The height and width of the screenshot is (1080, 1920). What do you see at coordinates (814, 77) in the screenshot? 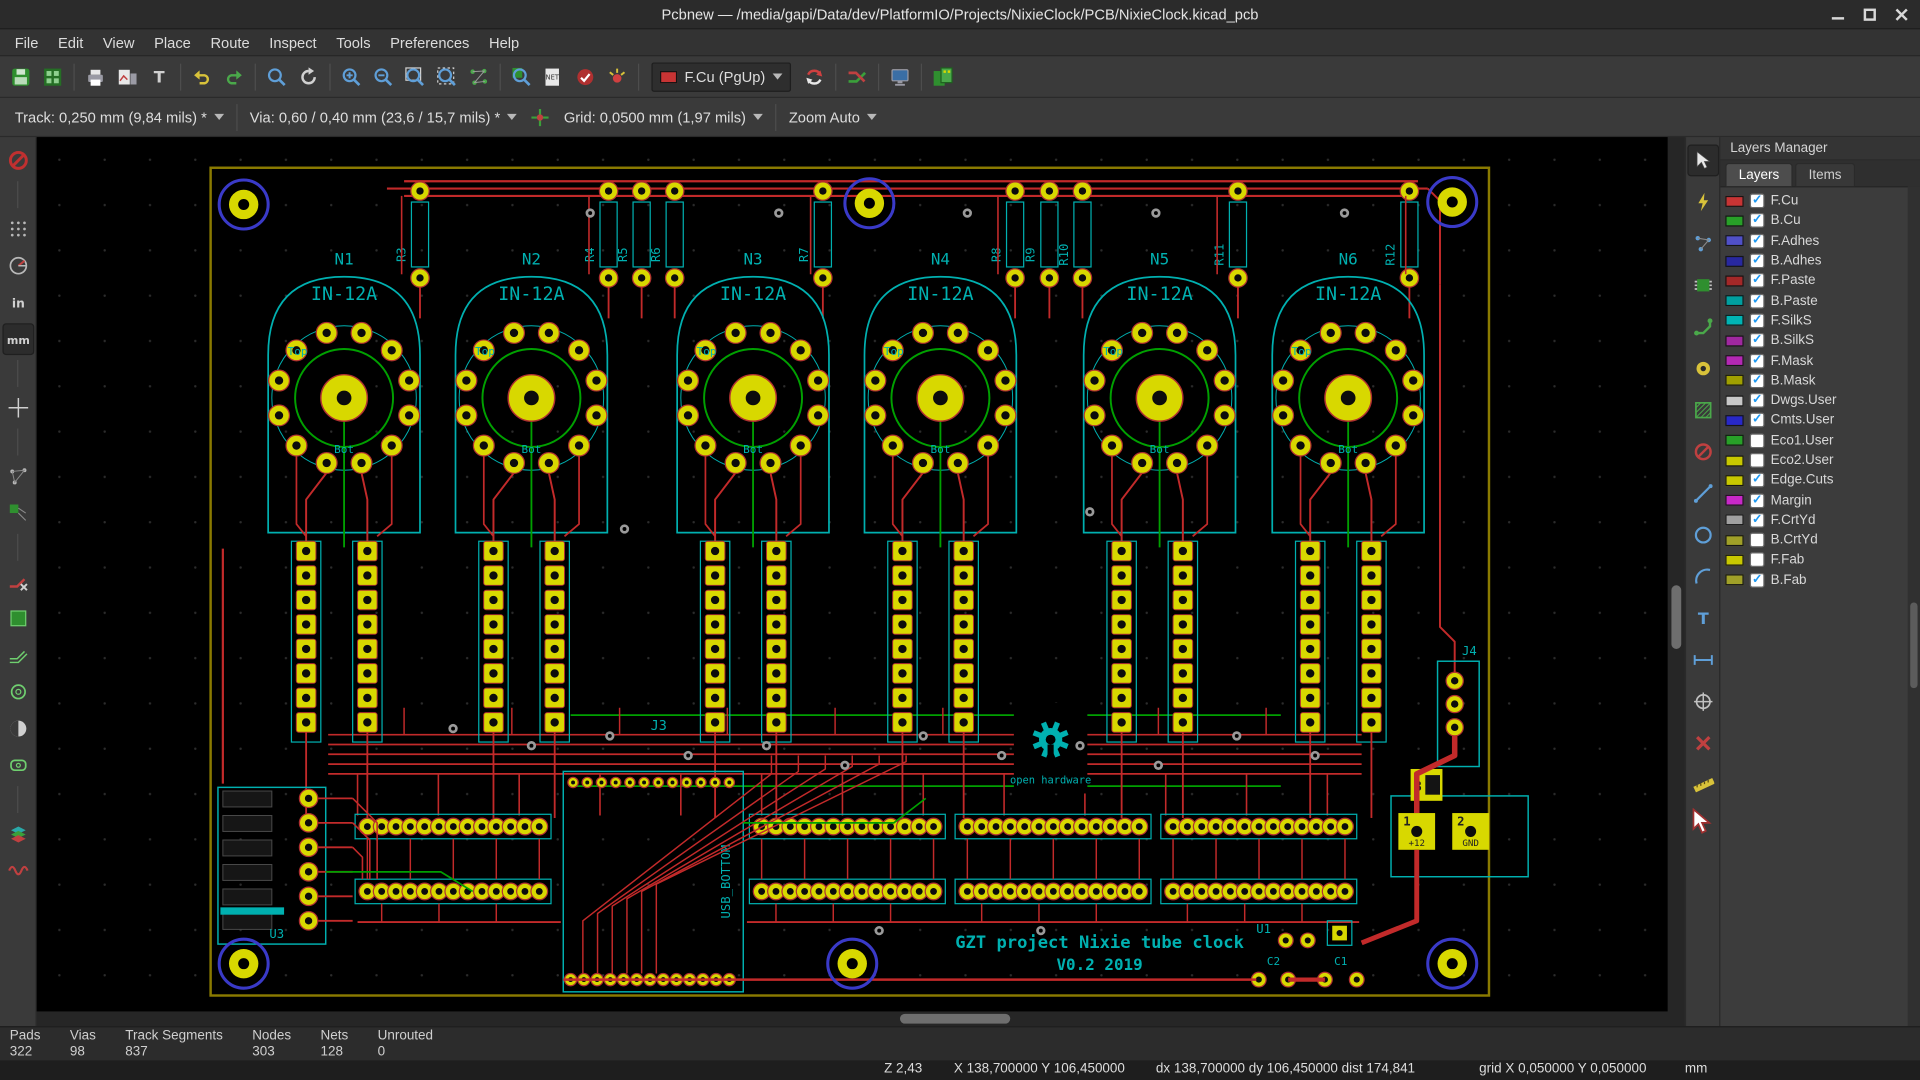
I see `update-pcb-icon` at bounding box center [814, 77].